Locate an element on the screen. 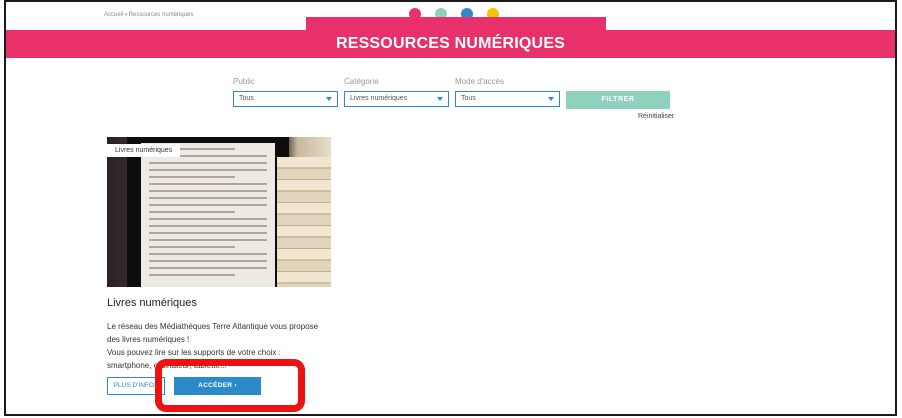 The image size is (902, 418). books-stack-illustration is located at coordinates (304, 222).